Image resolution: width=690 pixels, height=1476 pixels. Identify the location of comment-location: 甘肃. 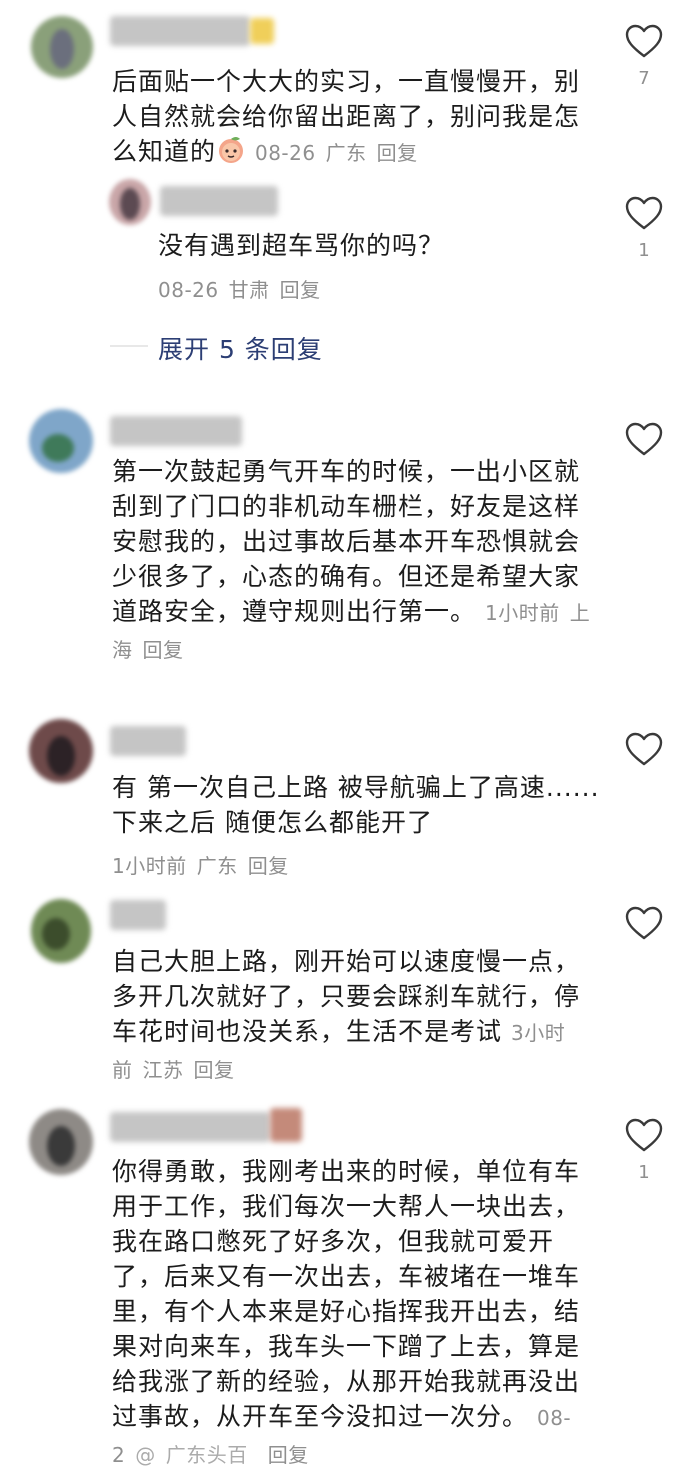
(249, 290).